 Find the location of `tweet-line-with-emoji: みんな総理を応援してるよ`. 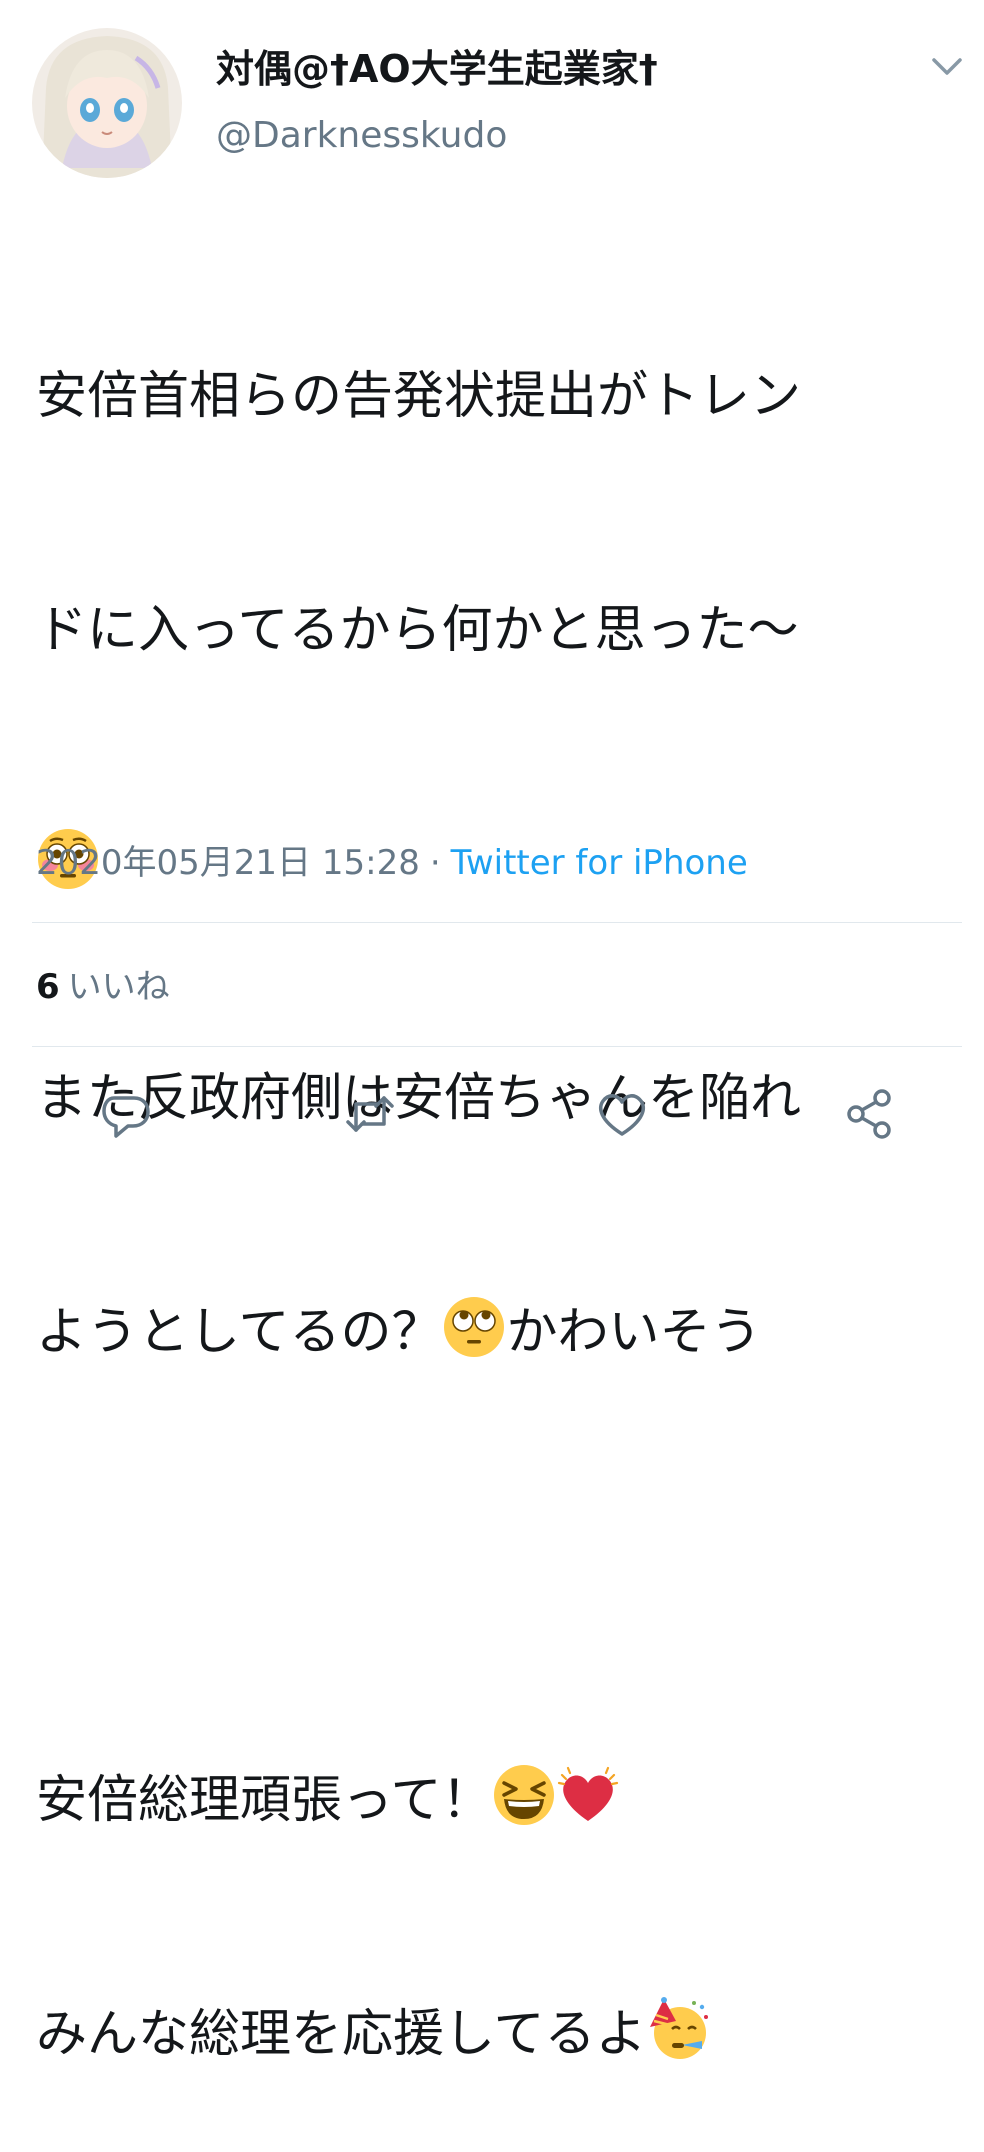

tweet-line-with-emoji: みんな総理を応援してるよ is located at coordinates (501, 2035).